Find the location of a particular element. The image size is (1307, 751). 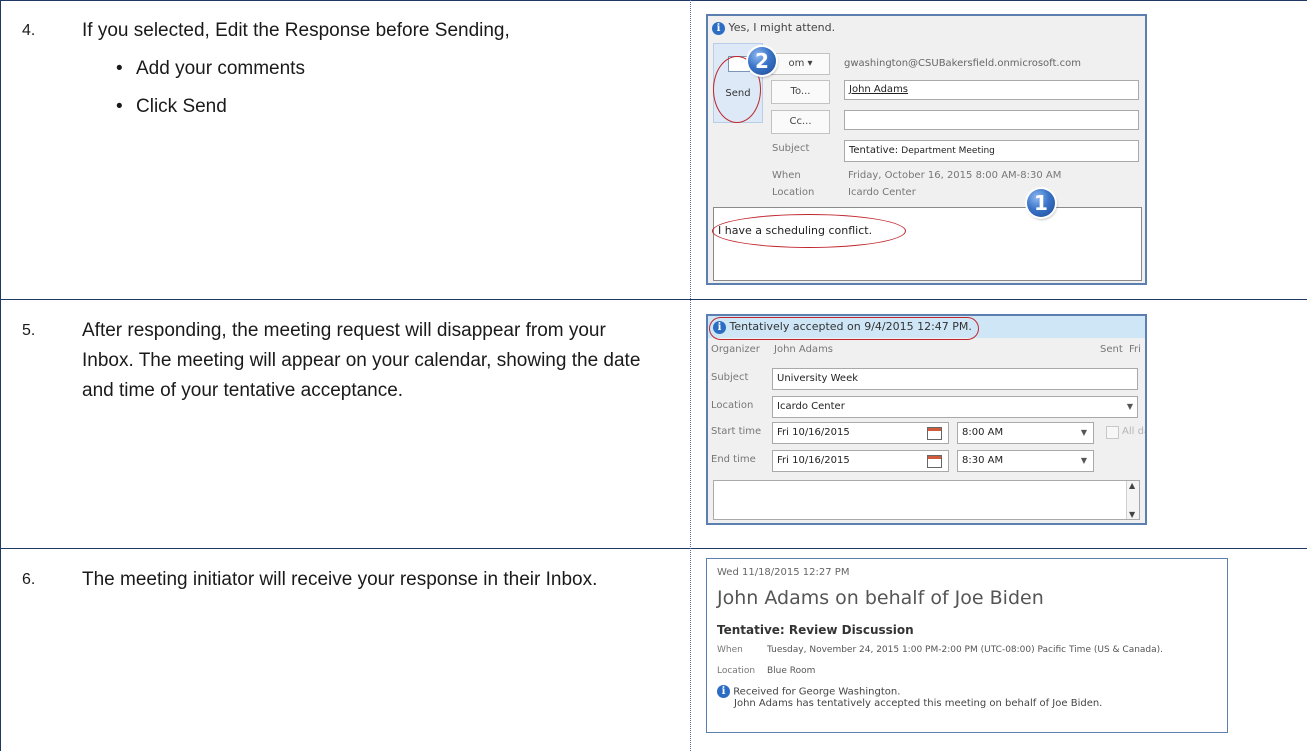

subject-value: Department Meeting is located at coordinates (948, 151).